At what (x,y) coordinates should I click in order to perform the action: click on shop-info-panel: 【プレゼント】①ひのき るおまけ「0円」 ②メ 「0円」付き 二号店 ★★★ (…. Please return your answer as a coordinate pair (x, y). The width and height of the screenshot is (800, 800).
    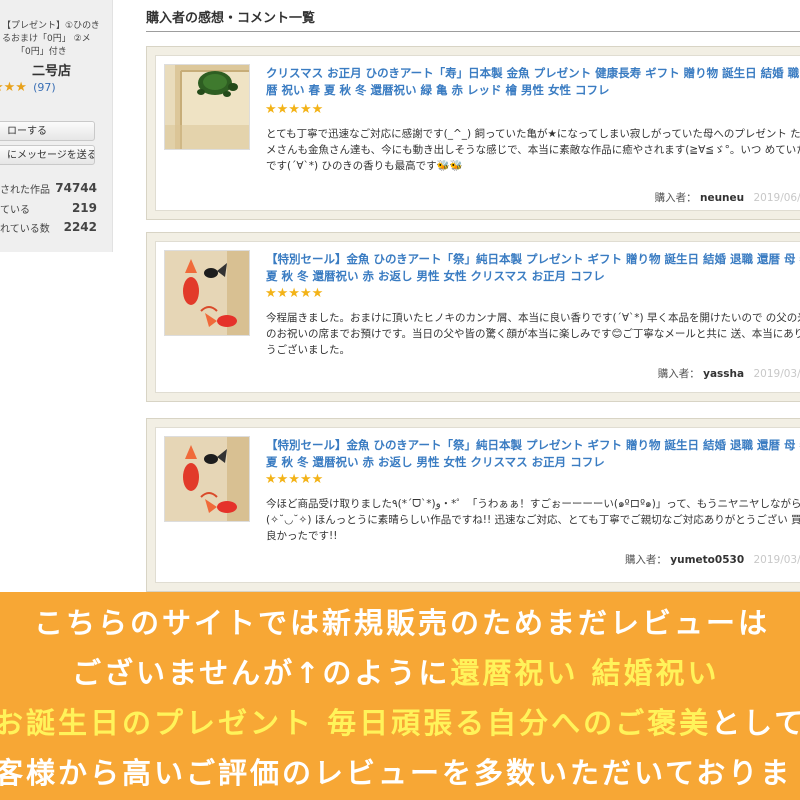
    Looking at the image, I should click on (56, 126).